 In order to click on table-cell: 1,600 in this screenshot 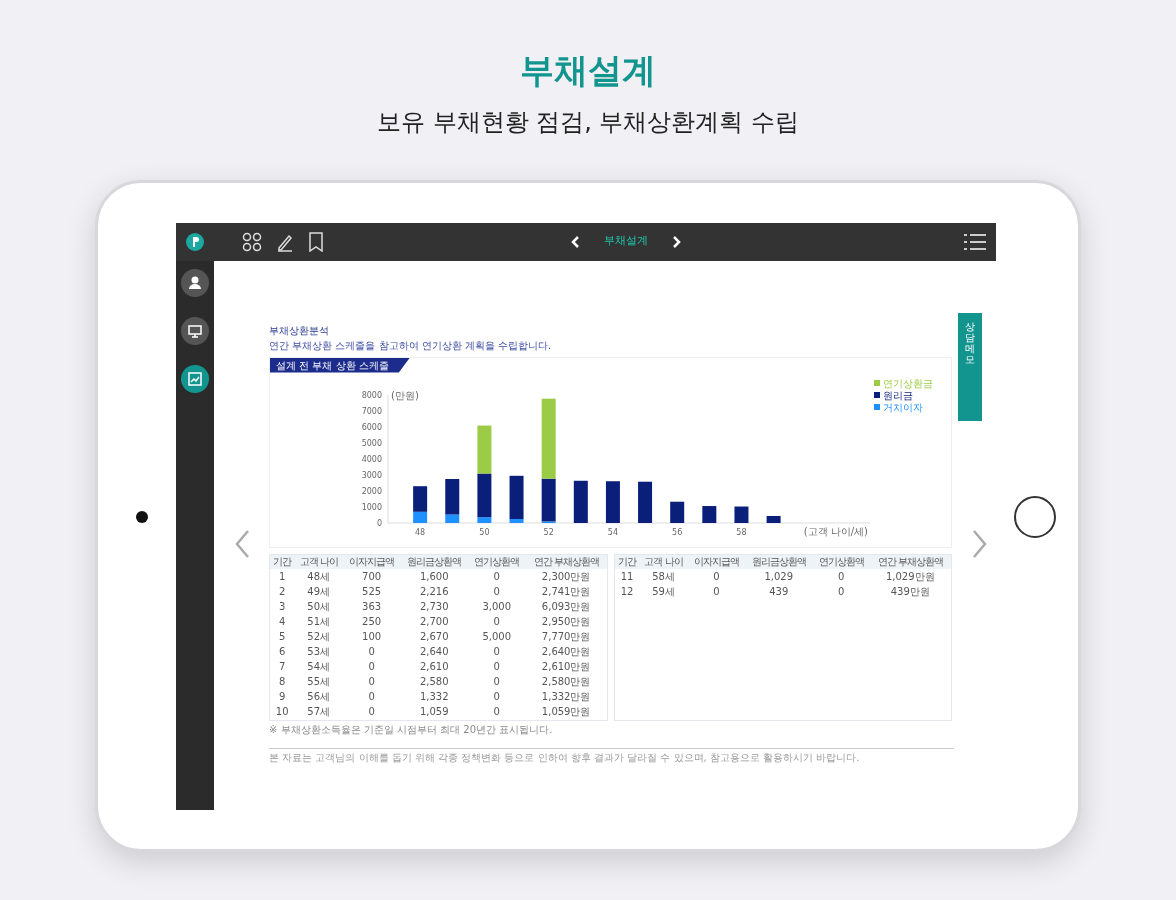, I will do `click(434, 576)`.